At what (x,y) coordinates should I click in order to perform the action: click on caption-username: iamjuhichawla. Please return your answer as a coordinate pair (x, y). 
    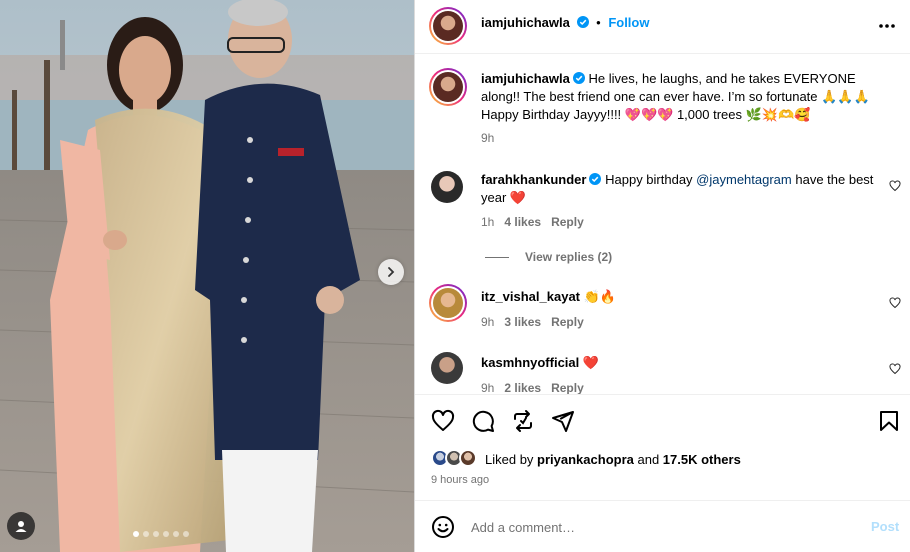
    Looking at the image, I should click on (525, 78).